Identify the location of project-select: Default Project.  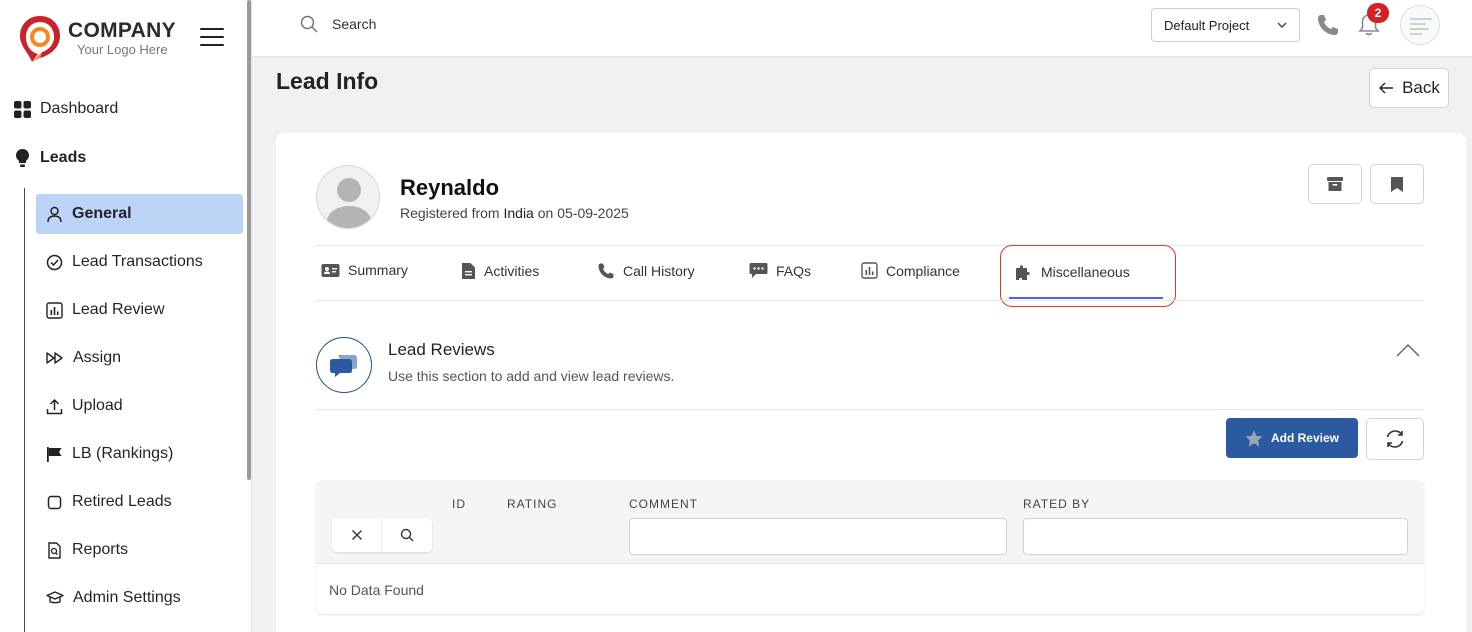
(1225, 25).